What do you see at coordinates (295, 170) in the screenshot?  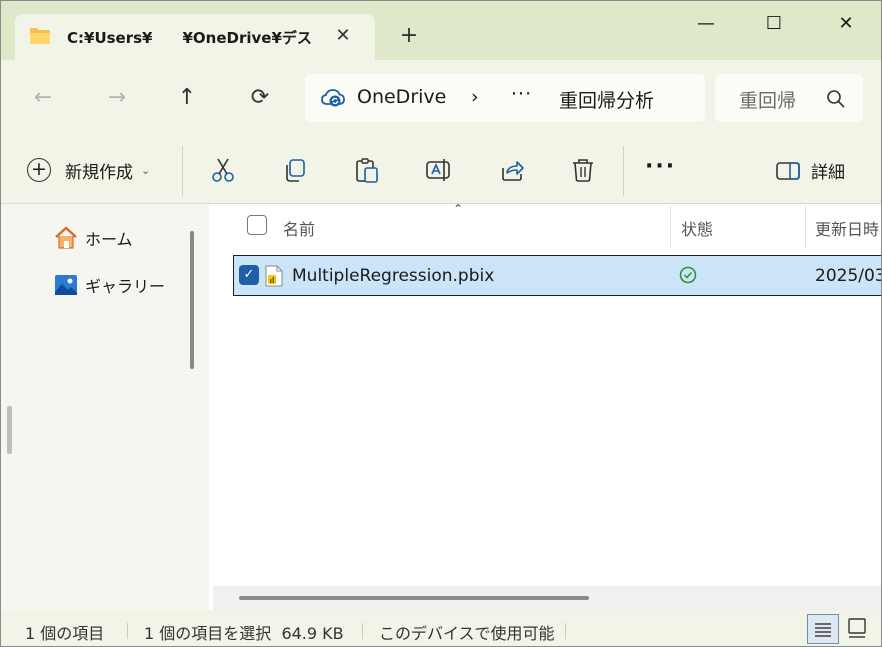 I see `copy-icon` at bounding box center [295, 170].